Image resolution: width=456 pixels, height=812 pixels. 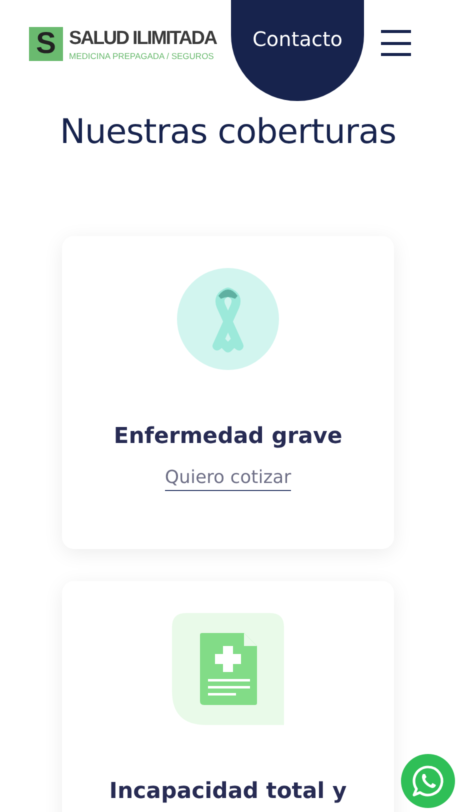 I want to click on section-title: Nuestras coberturas, so click(x=228, y=132).